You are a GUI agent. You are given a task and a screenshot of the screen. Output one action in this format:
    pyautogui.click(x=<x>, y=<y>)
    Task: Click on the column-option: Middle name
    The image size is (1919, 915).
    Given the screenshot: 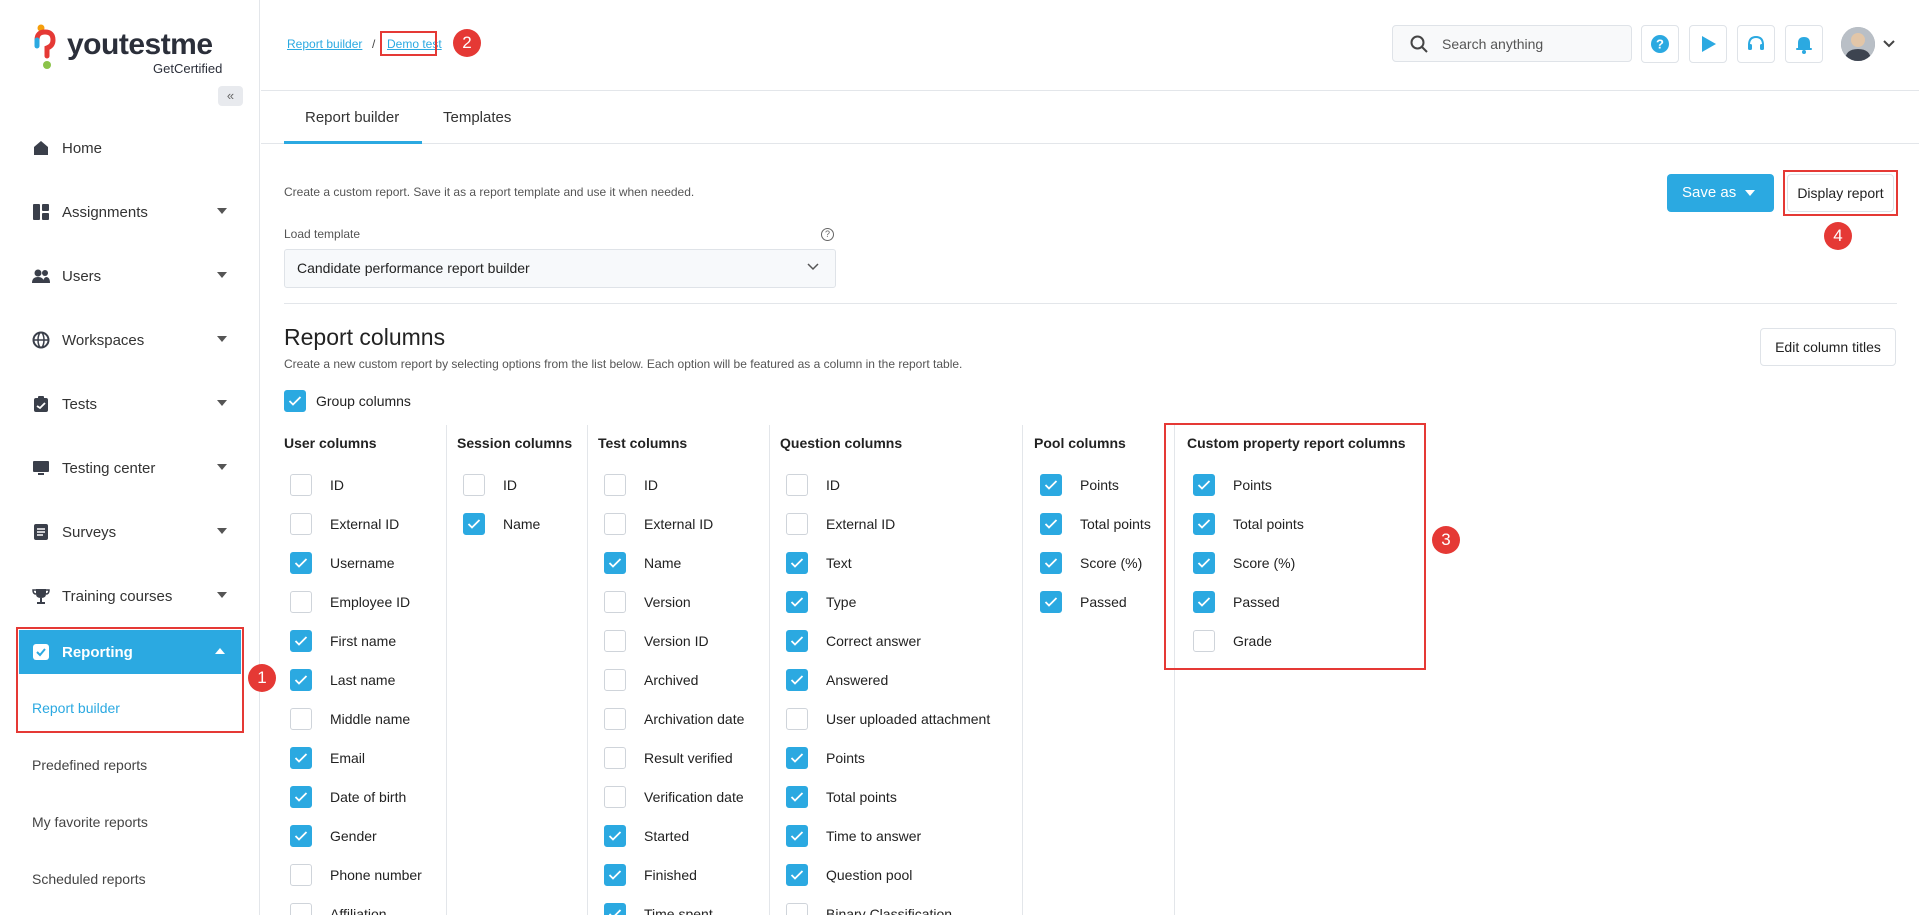 What is the action you would take?
    pyautogui.click(x=364, y=718)
    